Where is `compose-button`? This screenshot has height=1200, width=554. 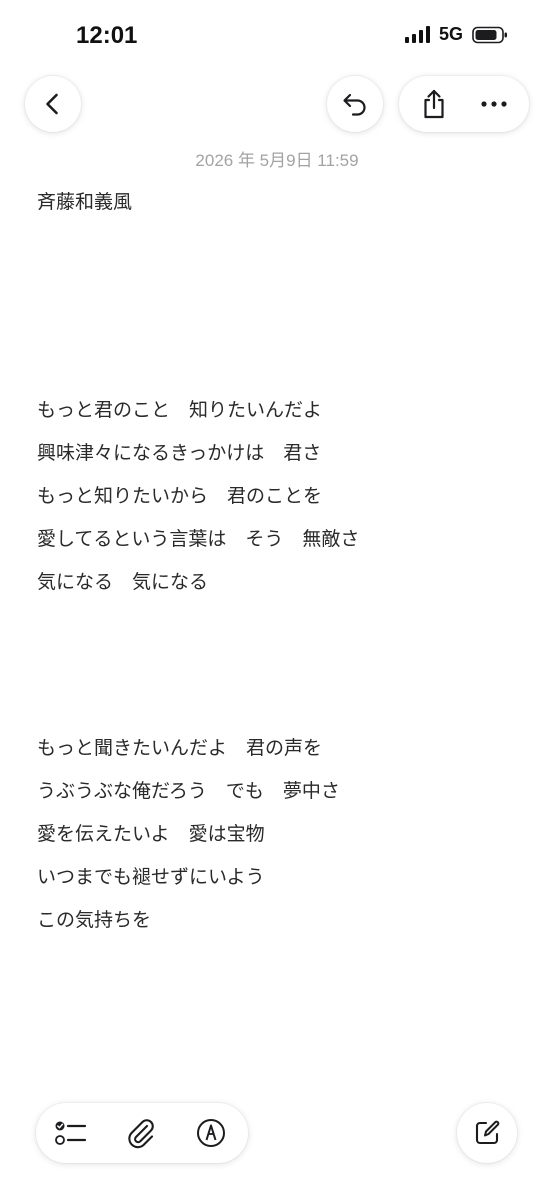
compose-button is located at coordinates (487, 1133).